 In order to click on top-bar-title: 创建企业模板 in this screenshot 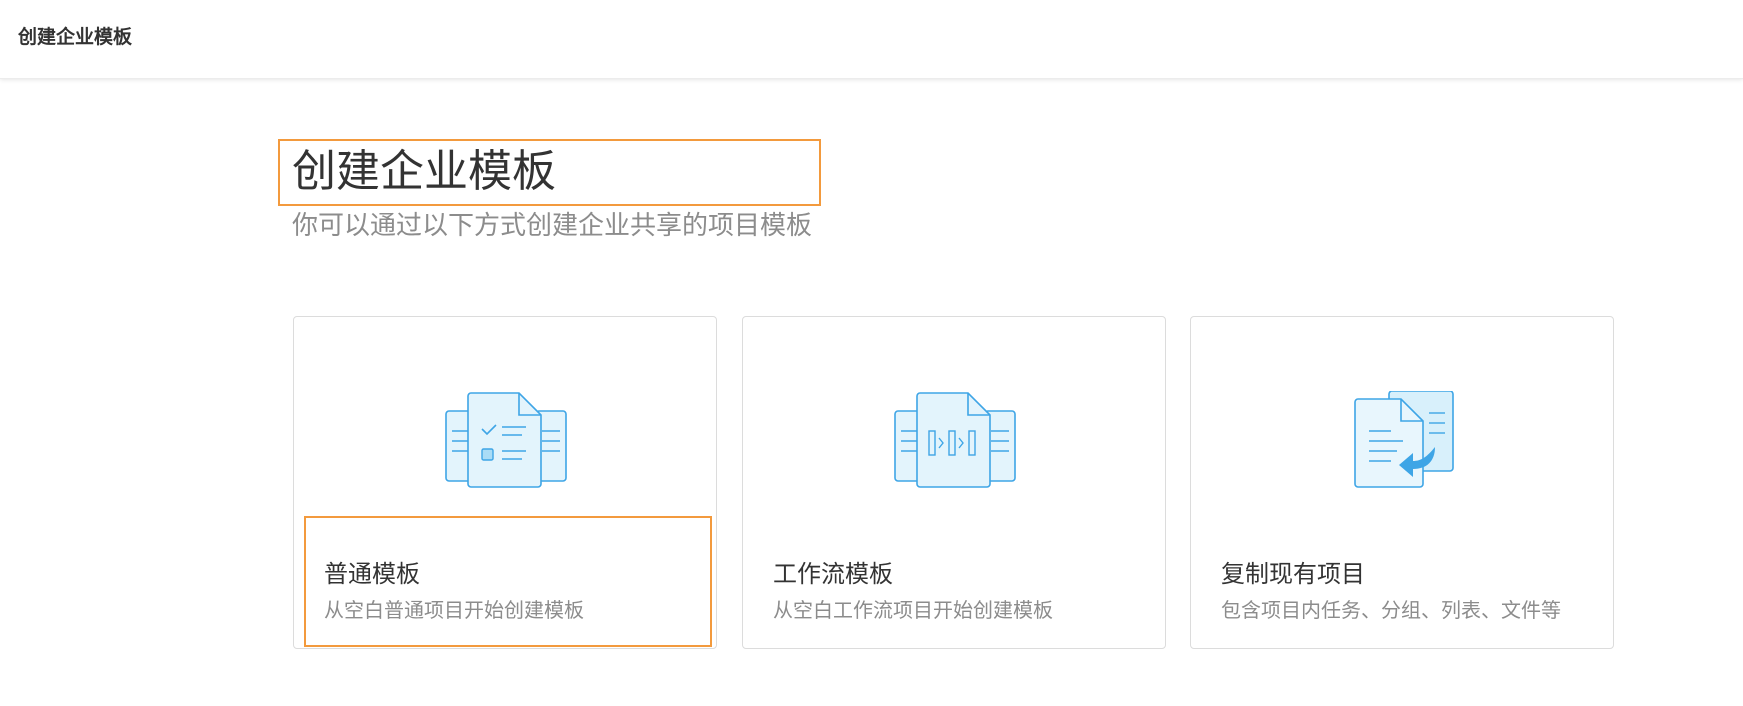, I will do `click(75, 37)`.